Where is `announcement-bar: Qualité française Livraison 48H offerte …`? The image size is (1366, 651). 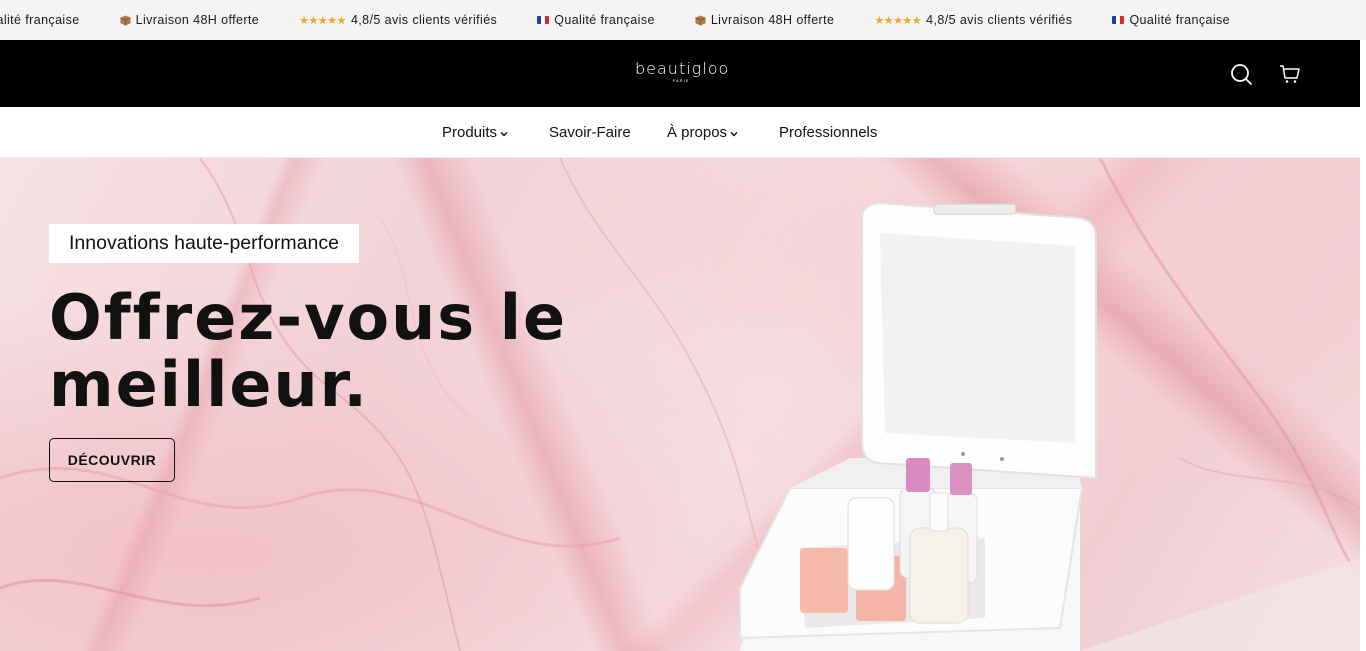 announcement-bar: Qualité française Livraison 48H offerte … is located at coordinates (683, 20).